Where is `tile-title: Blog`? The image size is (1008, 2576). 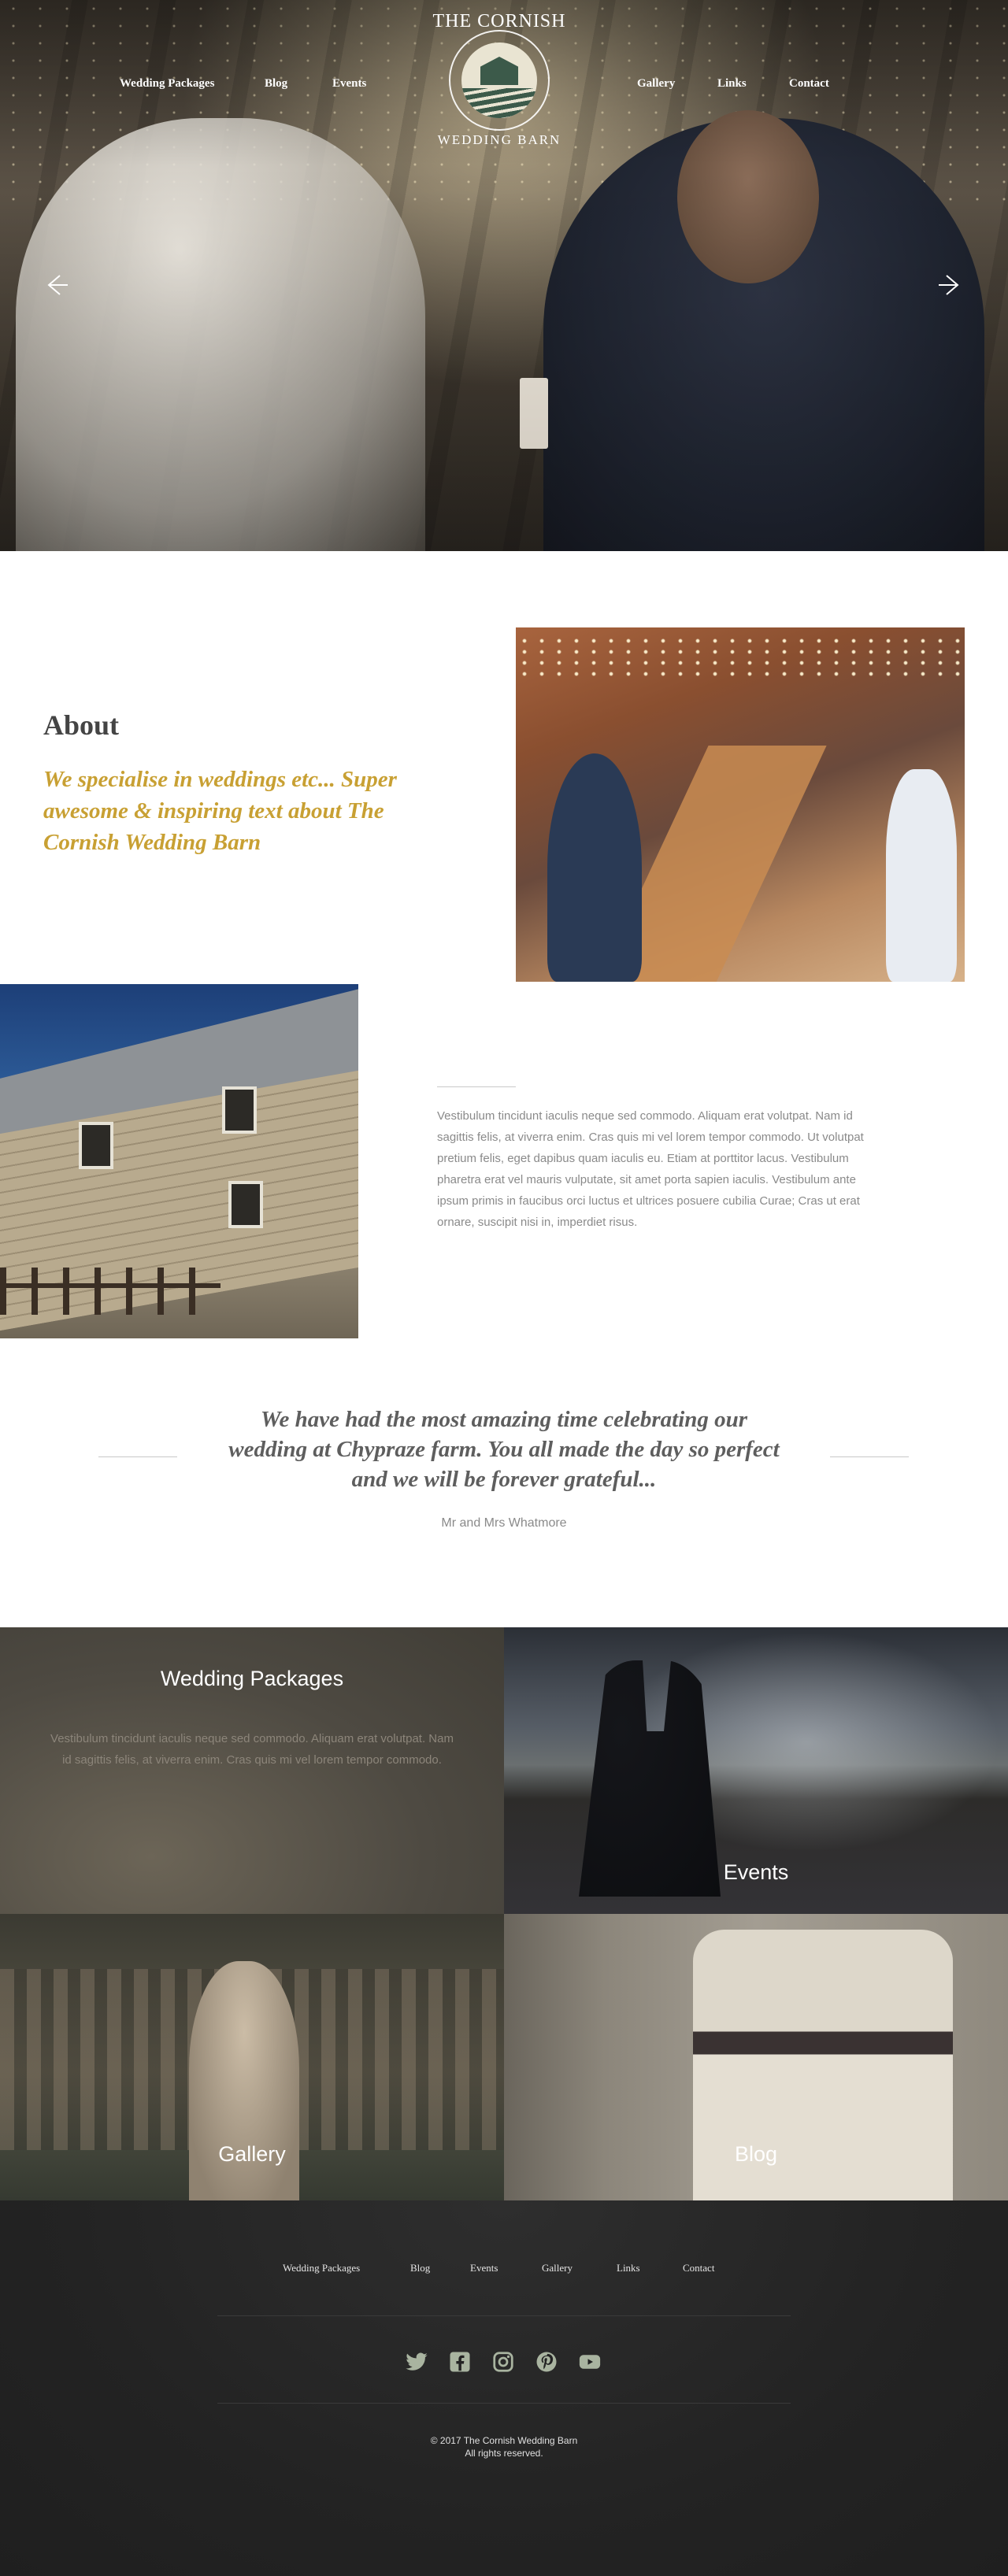 tile-title: Blog is located at coordinates (756, 2154).